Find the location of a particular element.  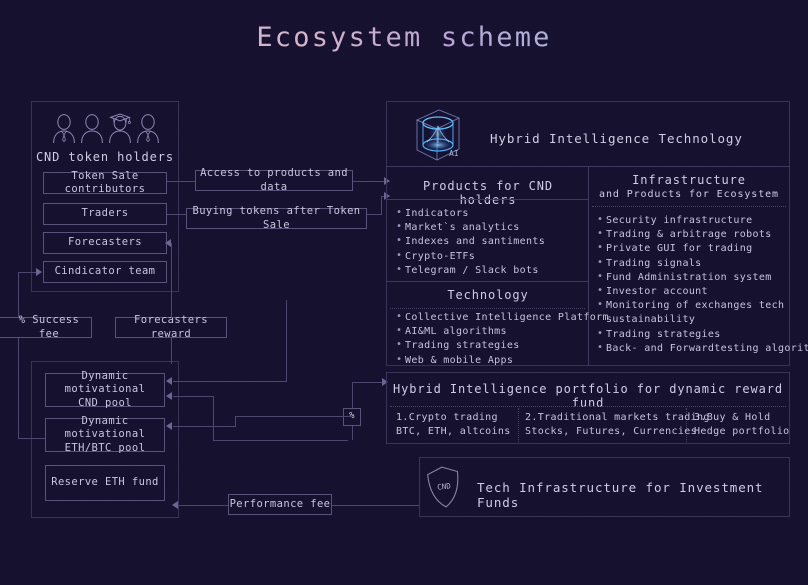

divider-under-infrastructure-header is located at coordinates (689, 206).